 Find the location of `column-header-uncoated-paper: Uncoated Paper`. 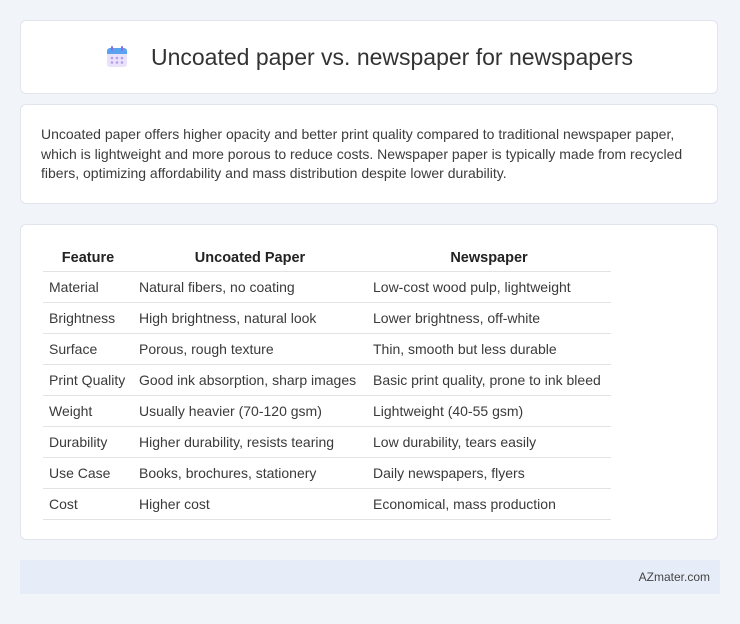

column-header-uncoated-paper: Uncoated Paper is located at coordinates (250, 258).